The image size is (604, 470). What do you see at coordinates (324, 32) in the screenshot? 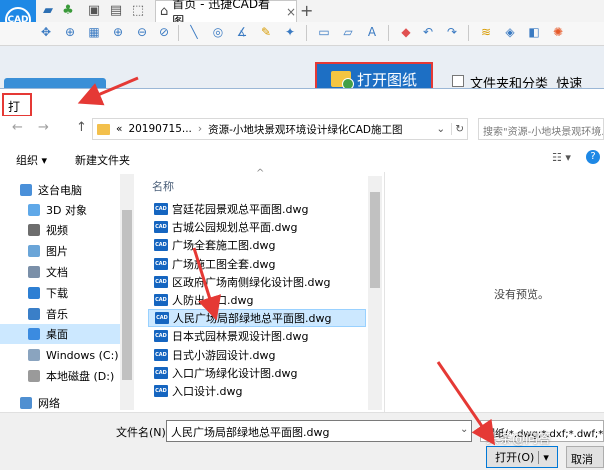
I see `rectangle-tool-icon: ▭` at bounding box center [324, 32].